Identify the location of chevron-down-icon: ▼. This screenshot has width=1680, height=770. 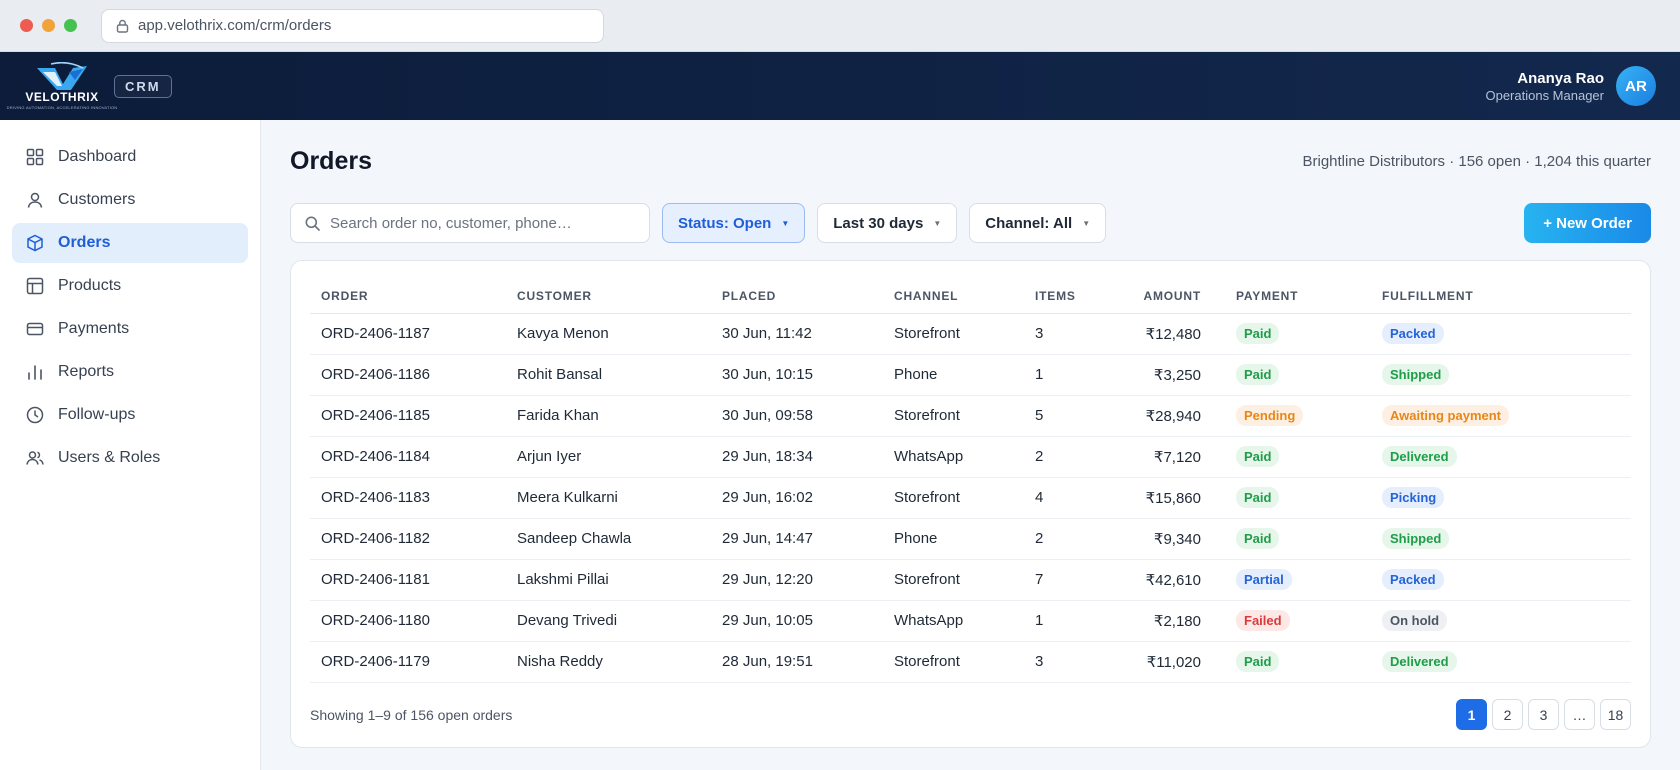
(1086, 223).